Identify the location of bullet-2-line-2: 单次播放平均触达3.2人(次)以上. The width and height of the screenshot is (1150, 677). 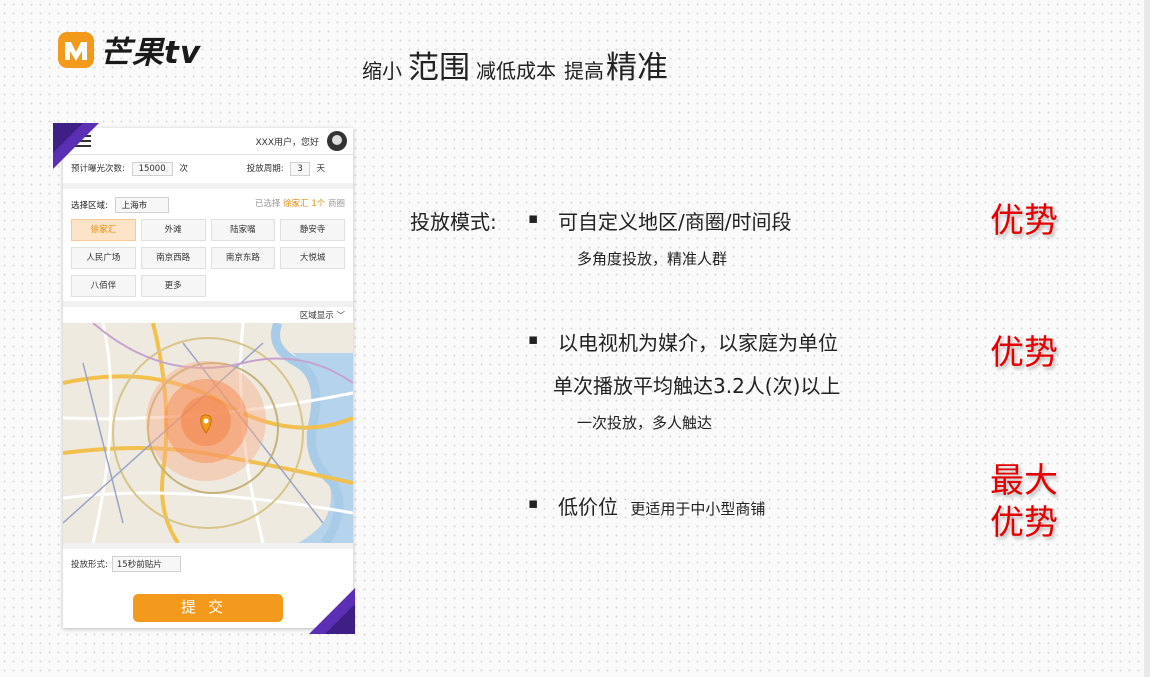
(697, 386).